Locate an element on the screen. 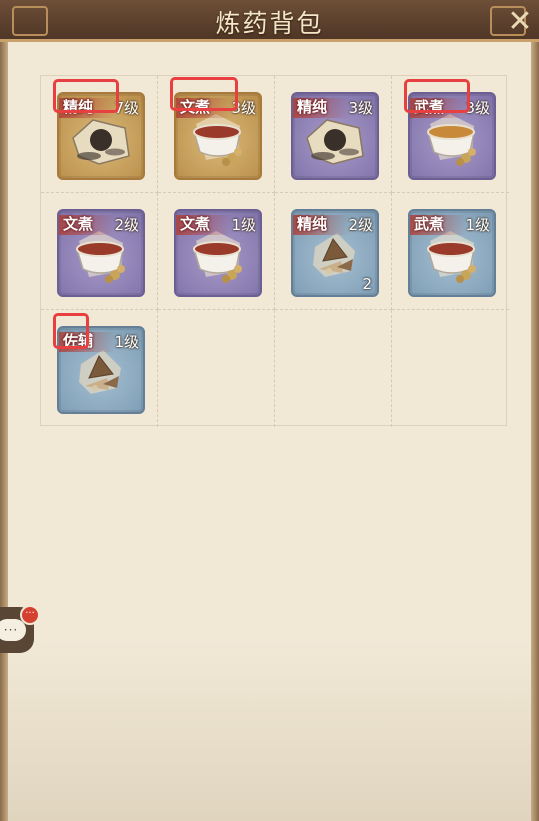 The image size is (539, 821). title-bar: 炼药背包 ✕ is located at coordinates (269, 21).